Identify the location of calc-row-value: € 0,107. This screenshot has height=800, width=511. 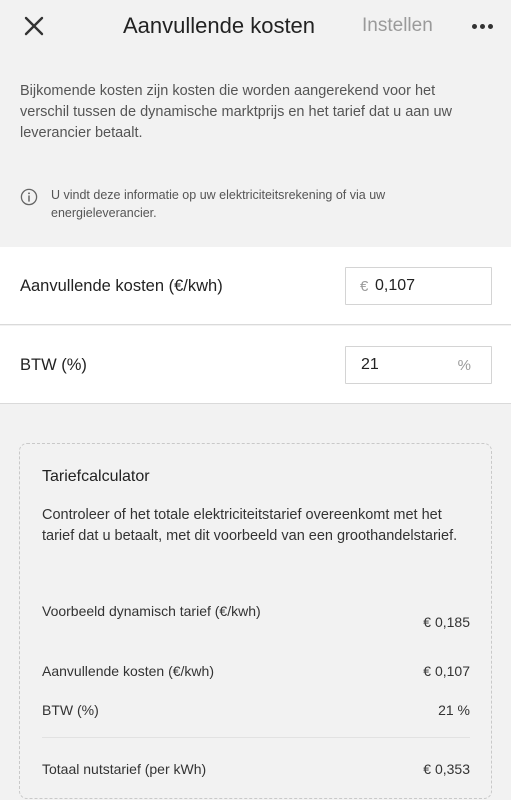
(446, 671).